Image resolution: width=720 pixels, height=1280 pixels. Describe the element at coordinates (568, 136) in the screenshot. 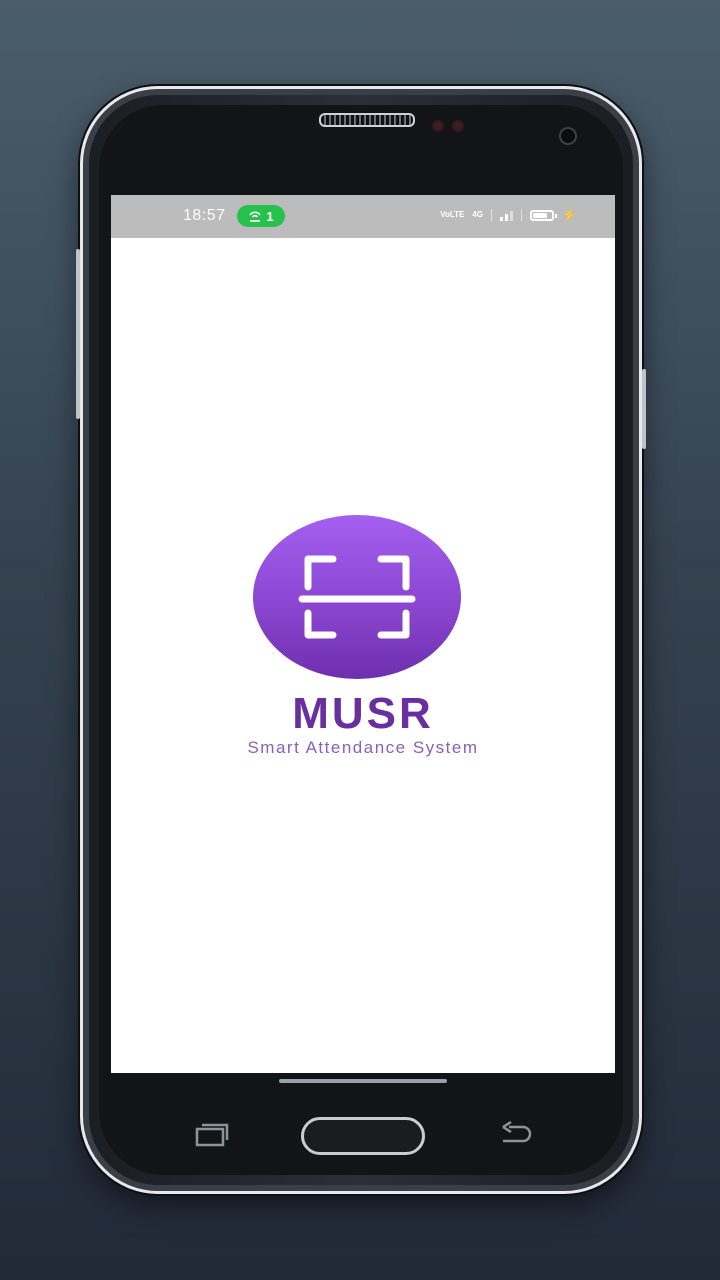

I see `front-camera` at that location.